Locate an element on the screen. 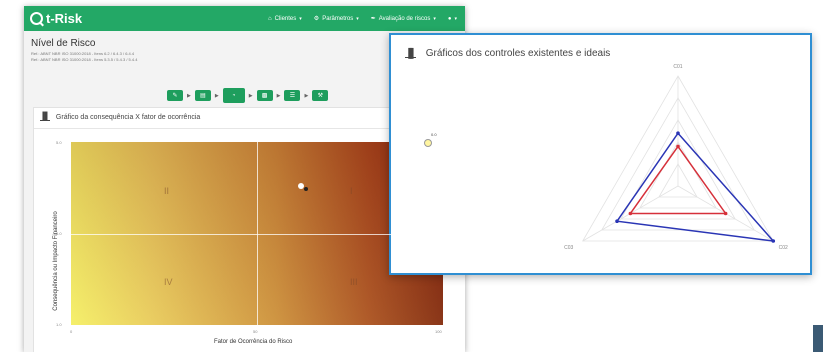 The width and height of the screenshot is (823, 352). step-list-button: ☰ is located at coordinates (292, 95).